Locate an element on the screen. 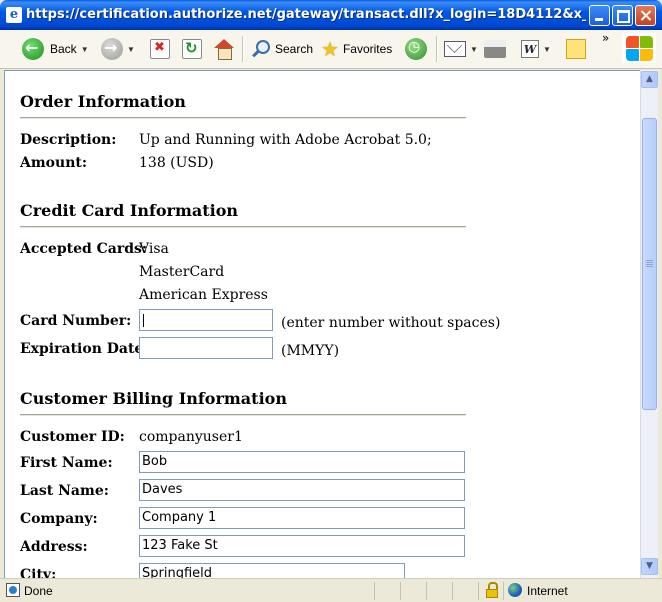  forward-arrow-icon is located at coordinates (112, 49).